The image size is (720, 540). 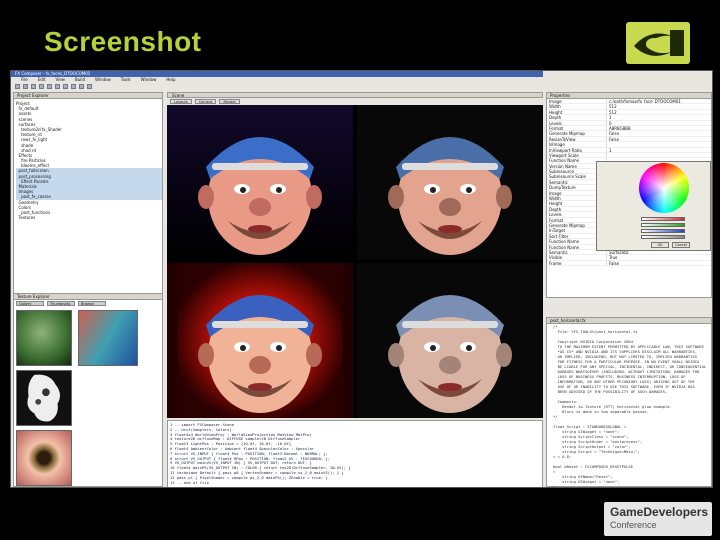 What do you see at coordinates (205, 101) in the screenshot?
I see `scene-tab: Camera` at bounding box center [205, 101].